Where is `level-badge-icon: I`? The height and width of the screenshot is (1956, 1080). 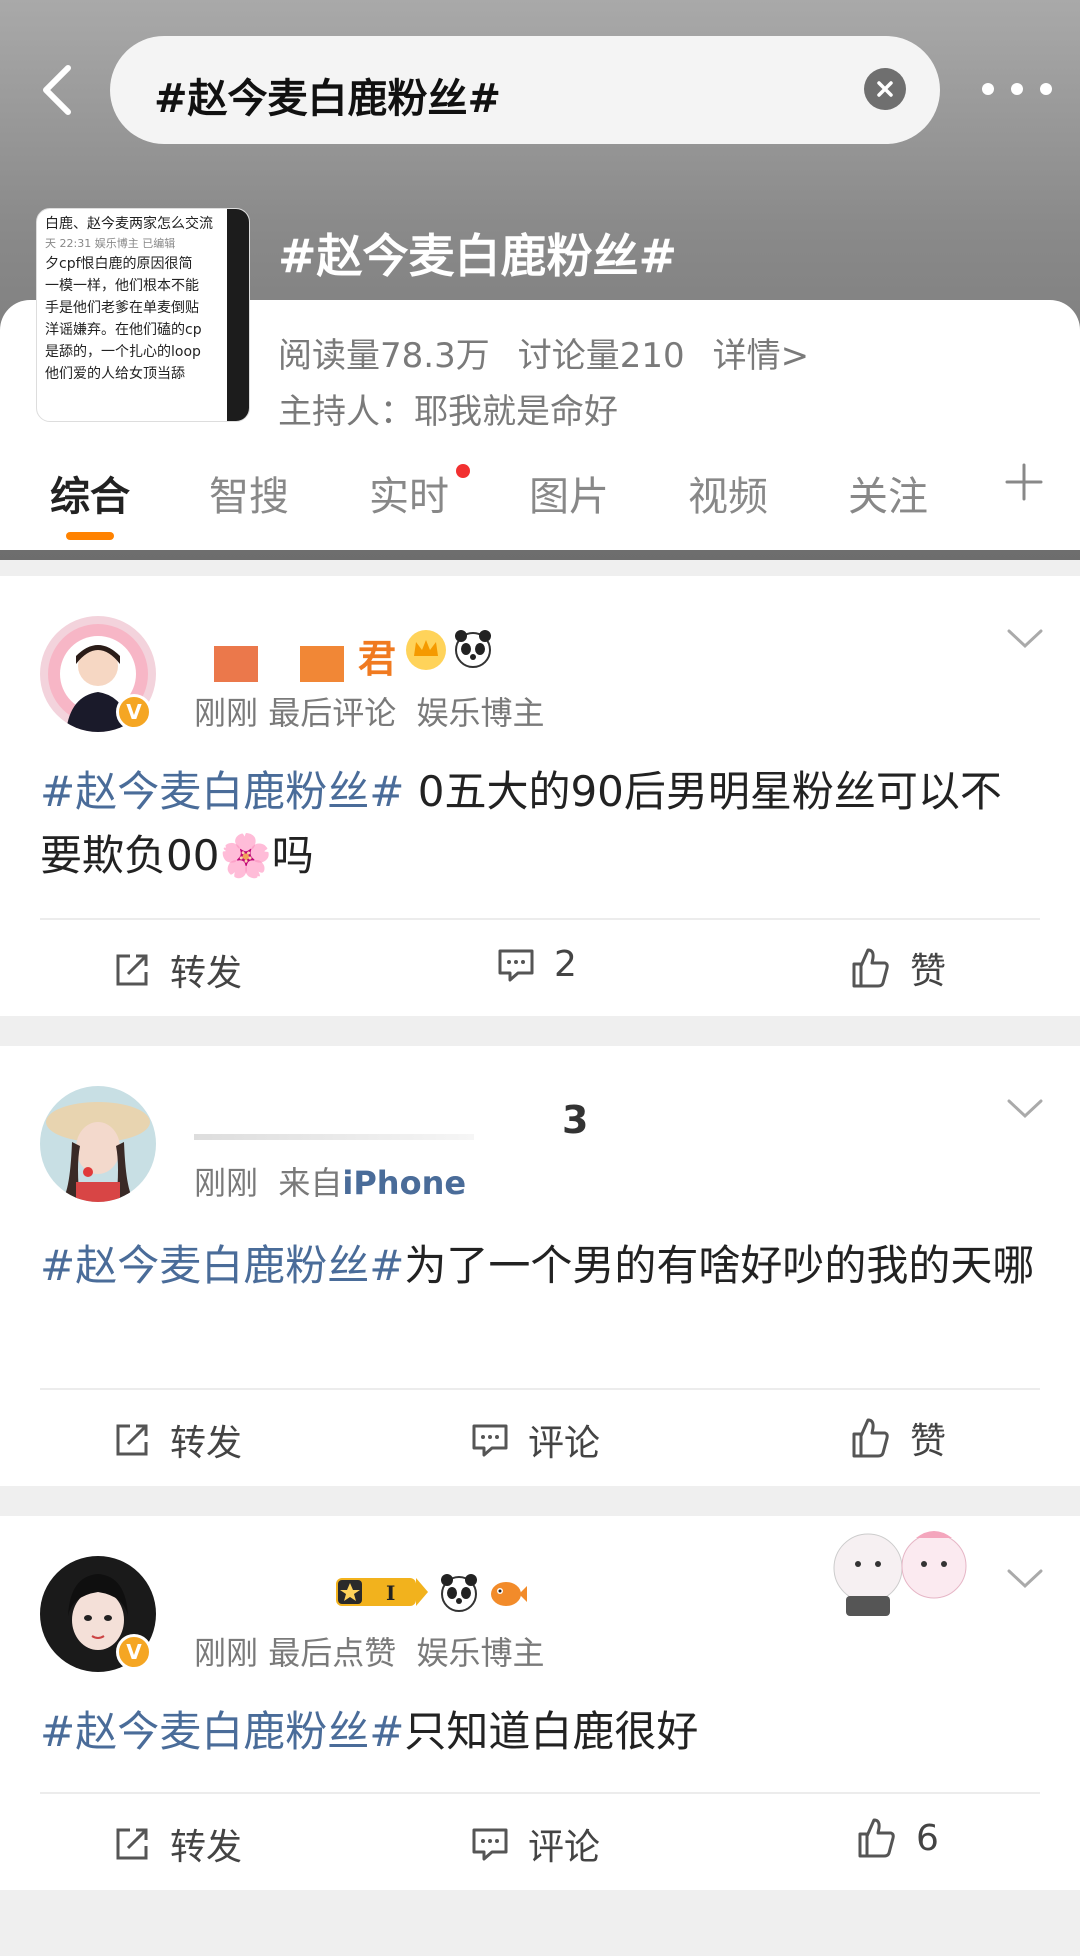 level-badge-icon: I is located at coordinates (382, 1592).